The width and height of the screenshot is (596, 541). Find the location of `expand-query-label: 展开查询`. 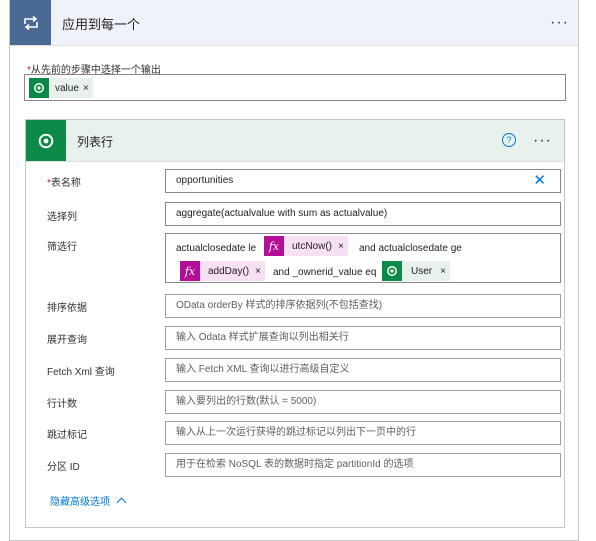

expand-query-label: 展开查询 is located at coordinates (67, 340).